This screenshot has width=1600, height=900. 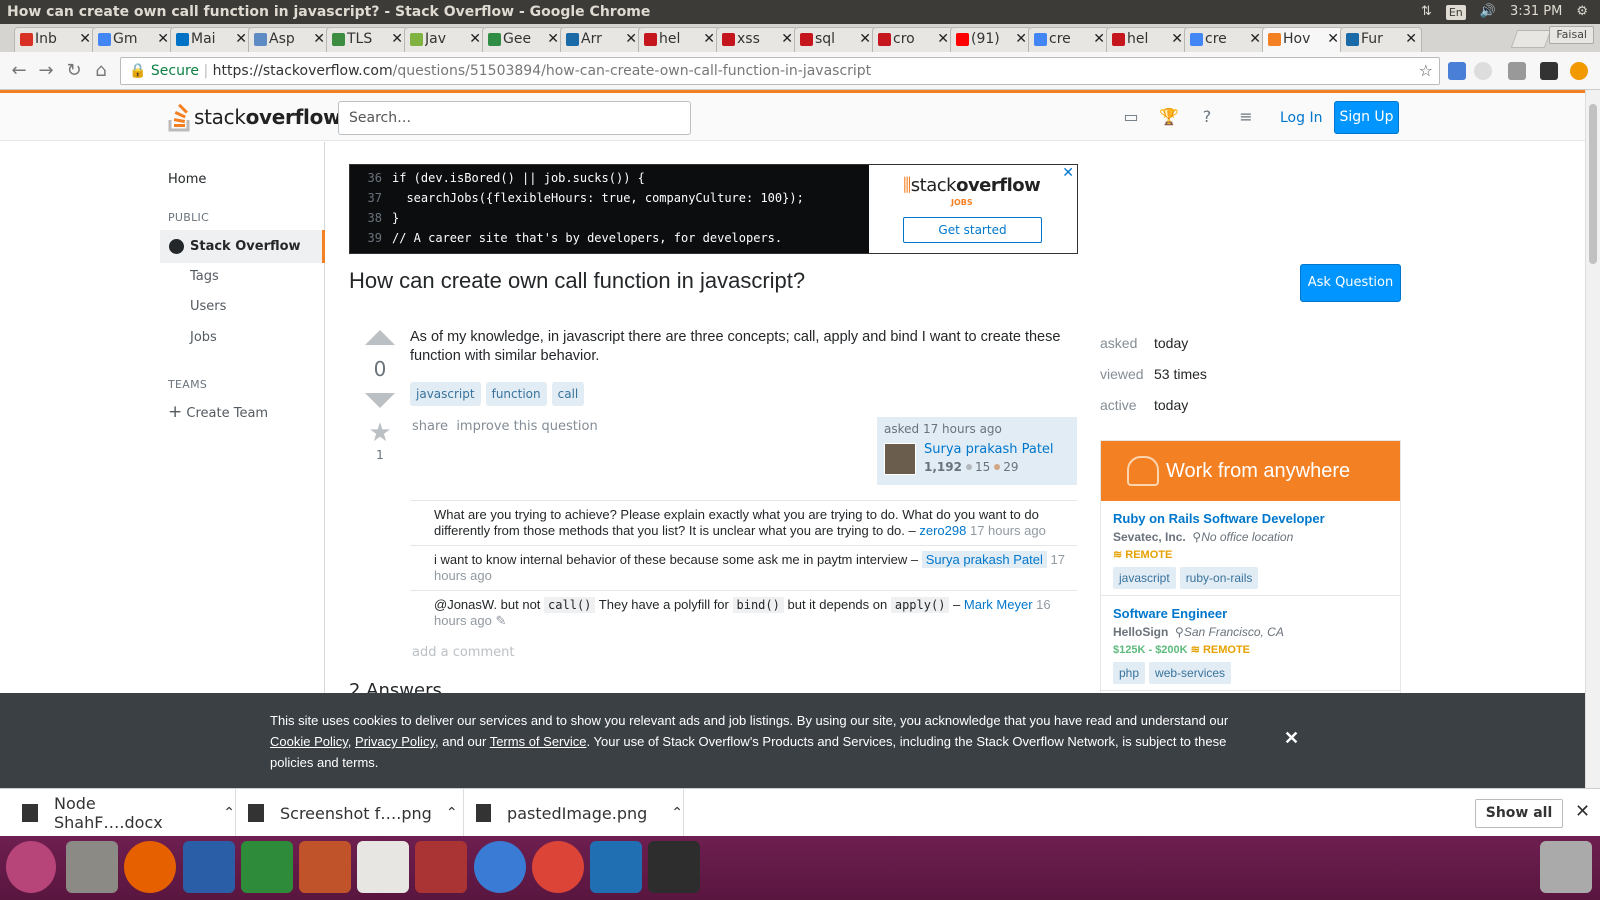 I want to click on stat-value: today, so click(x=1171, y=405).